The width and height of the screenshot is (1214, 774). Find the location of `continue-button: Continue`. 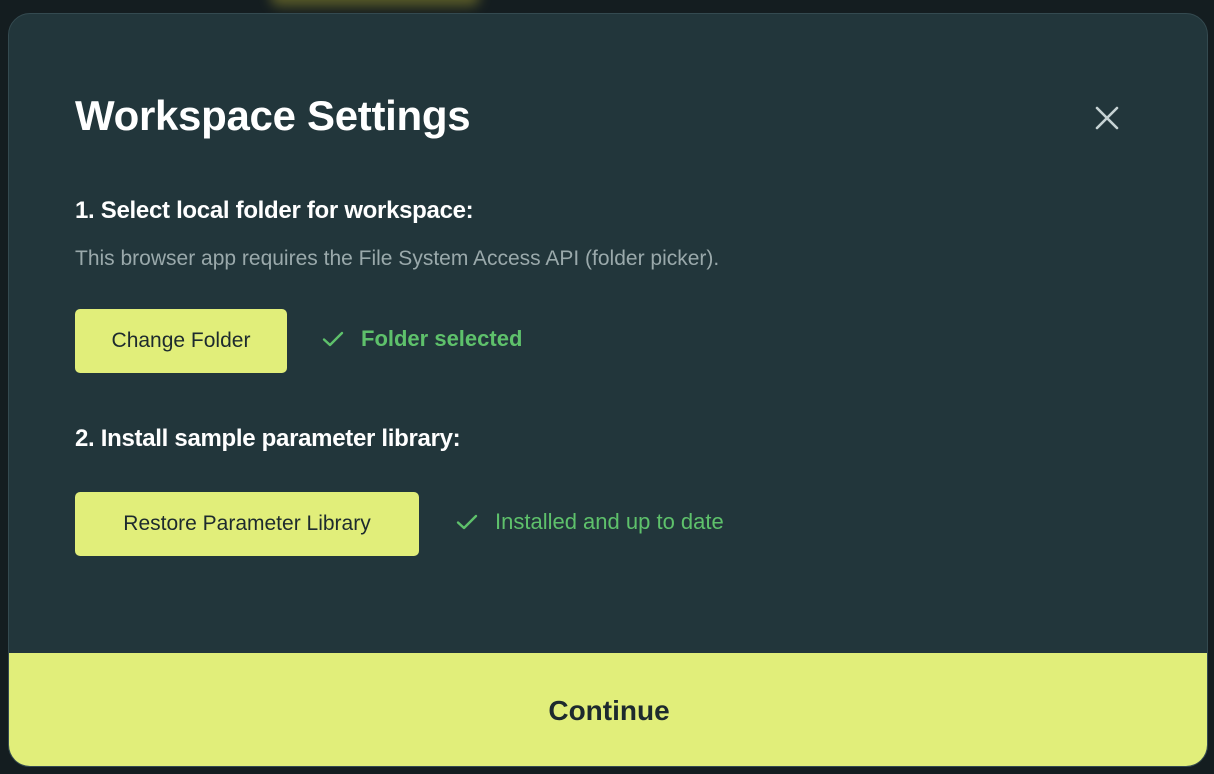

continue-button: Continue is located at coordinates (608, 709).